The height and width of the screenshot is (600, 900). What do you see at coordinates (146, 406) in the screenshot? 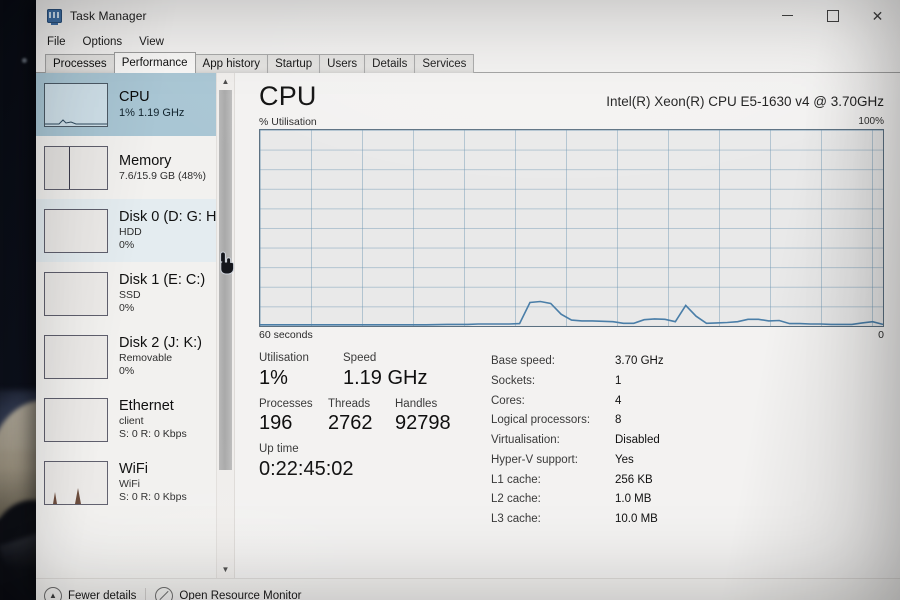
I see `sidebar-item-ethernet-title: Ethernet` at bounding box center [146, 406].